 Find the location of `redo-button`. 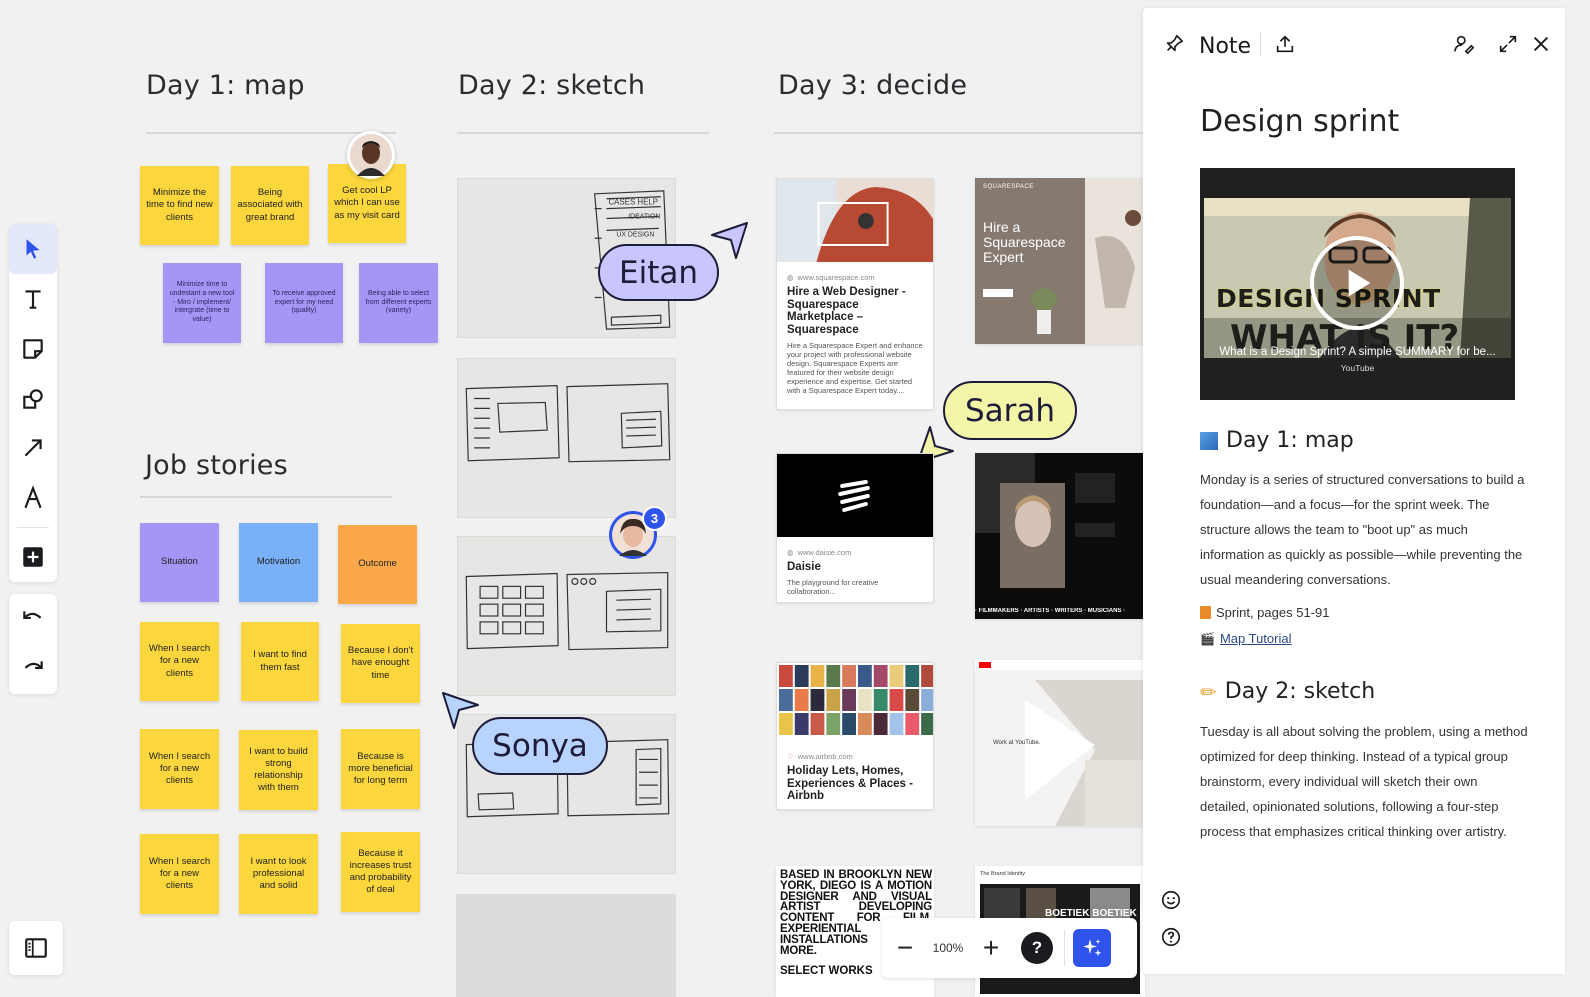

redo-button is located at coordinates (33, 669).